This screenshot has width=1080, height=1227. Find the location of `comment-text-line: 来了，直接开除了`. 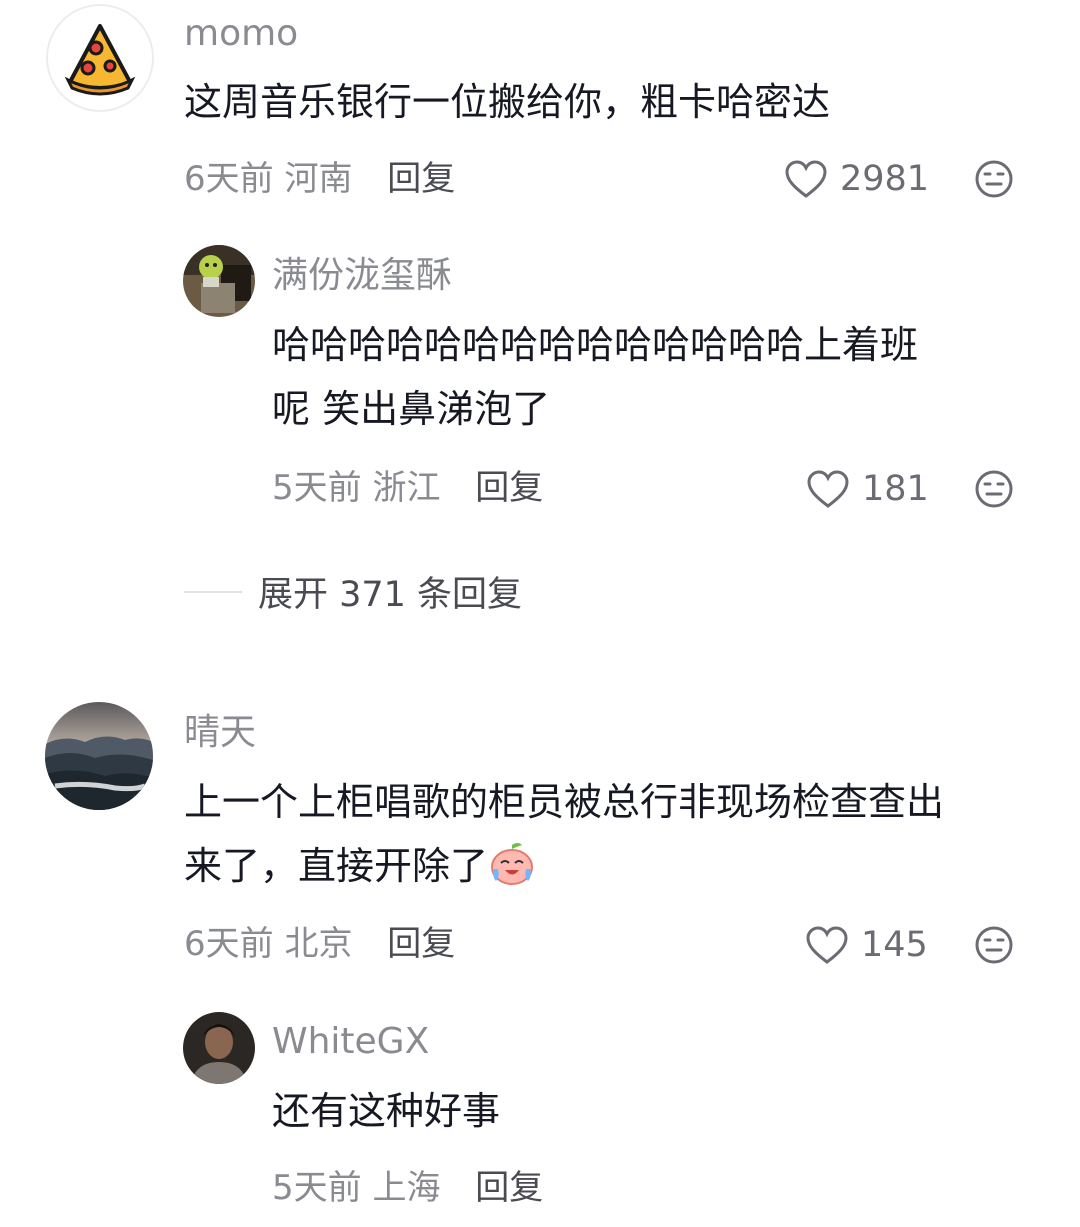

comment-text-line: 来了，直接开除了 is located at coordinates (564, 866).